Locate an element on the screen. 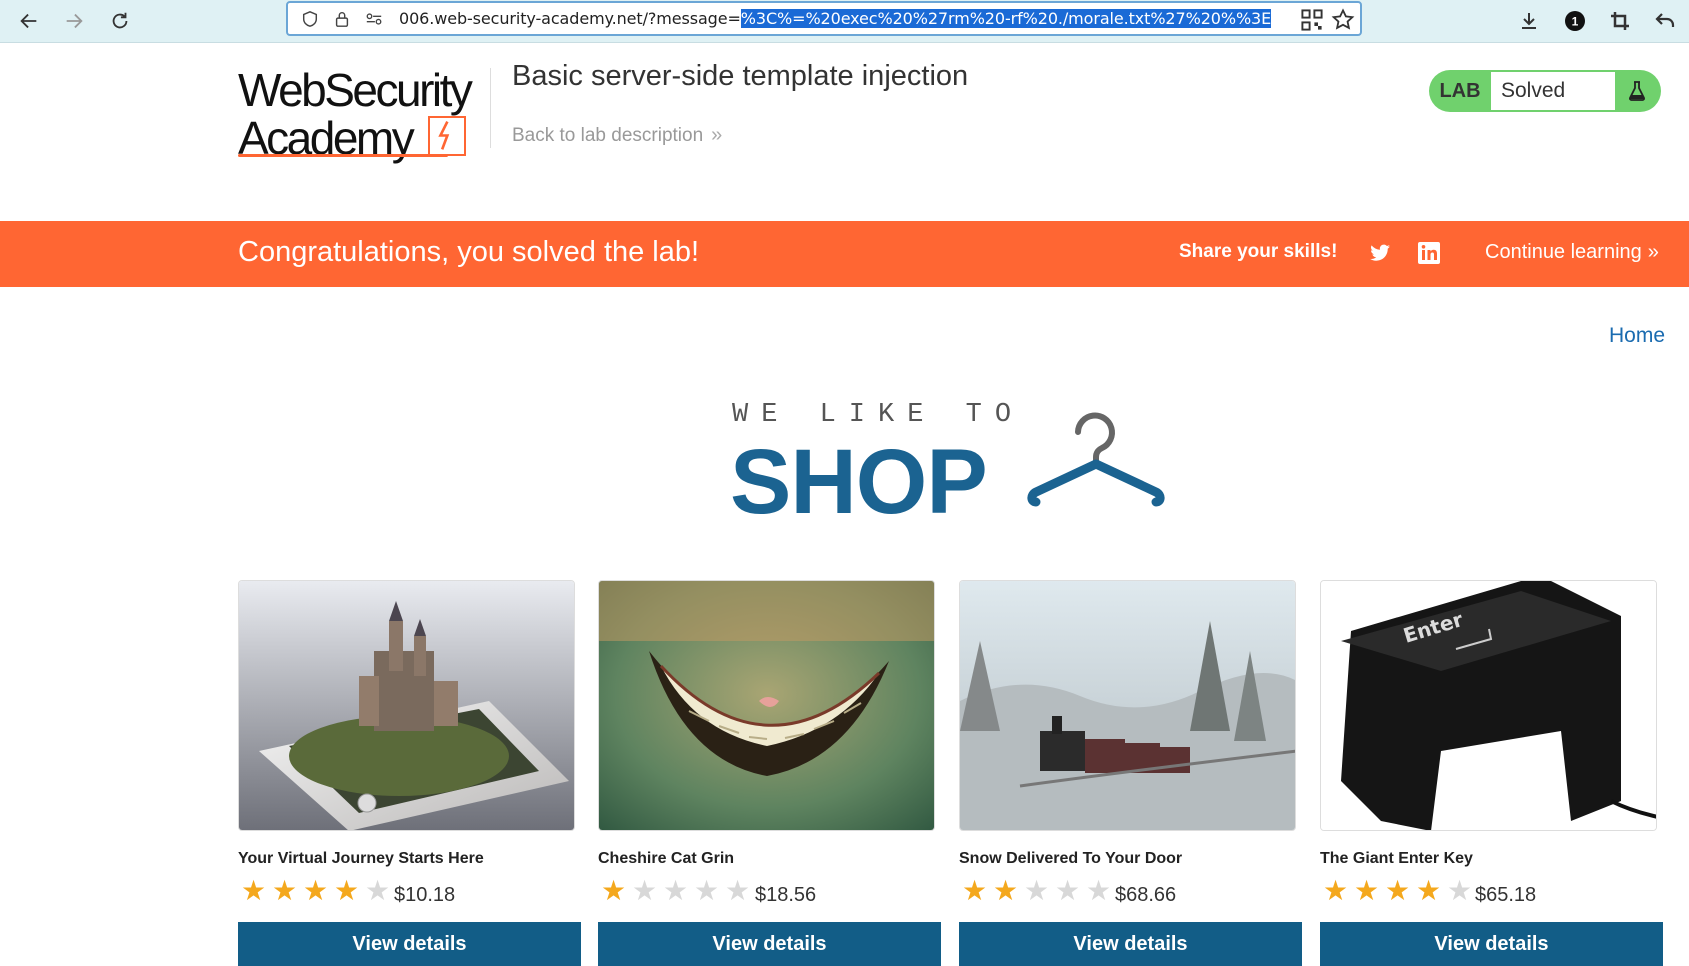 This screenshot has height=966, width=1689. congratulations-message: Congratulations, you solved the lab! is located at coordinates (469, 252).